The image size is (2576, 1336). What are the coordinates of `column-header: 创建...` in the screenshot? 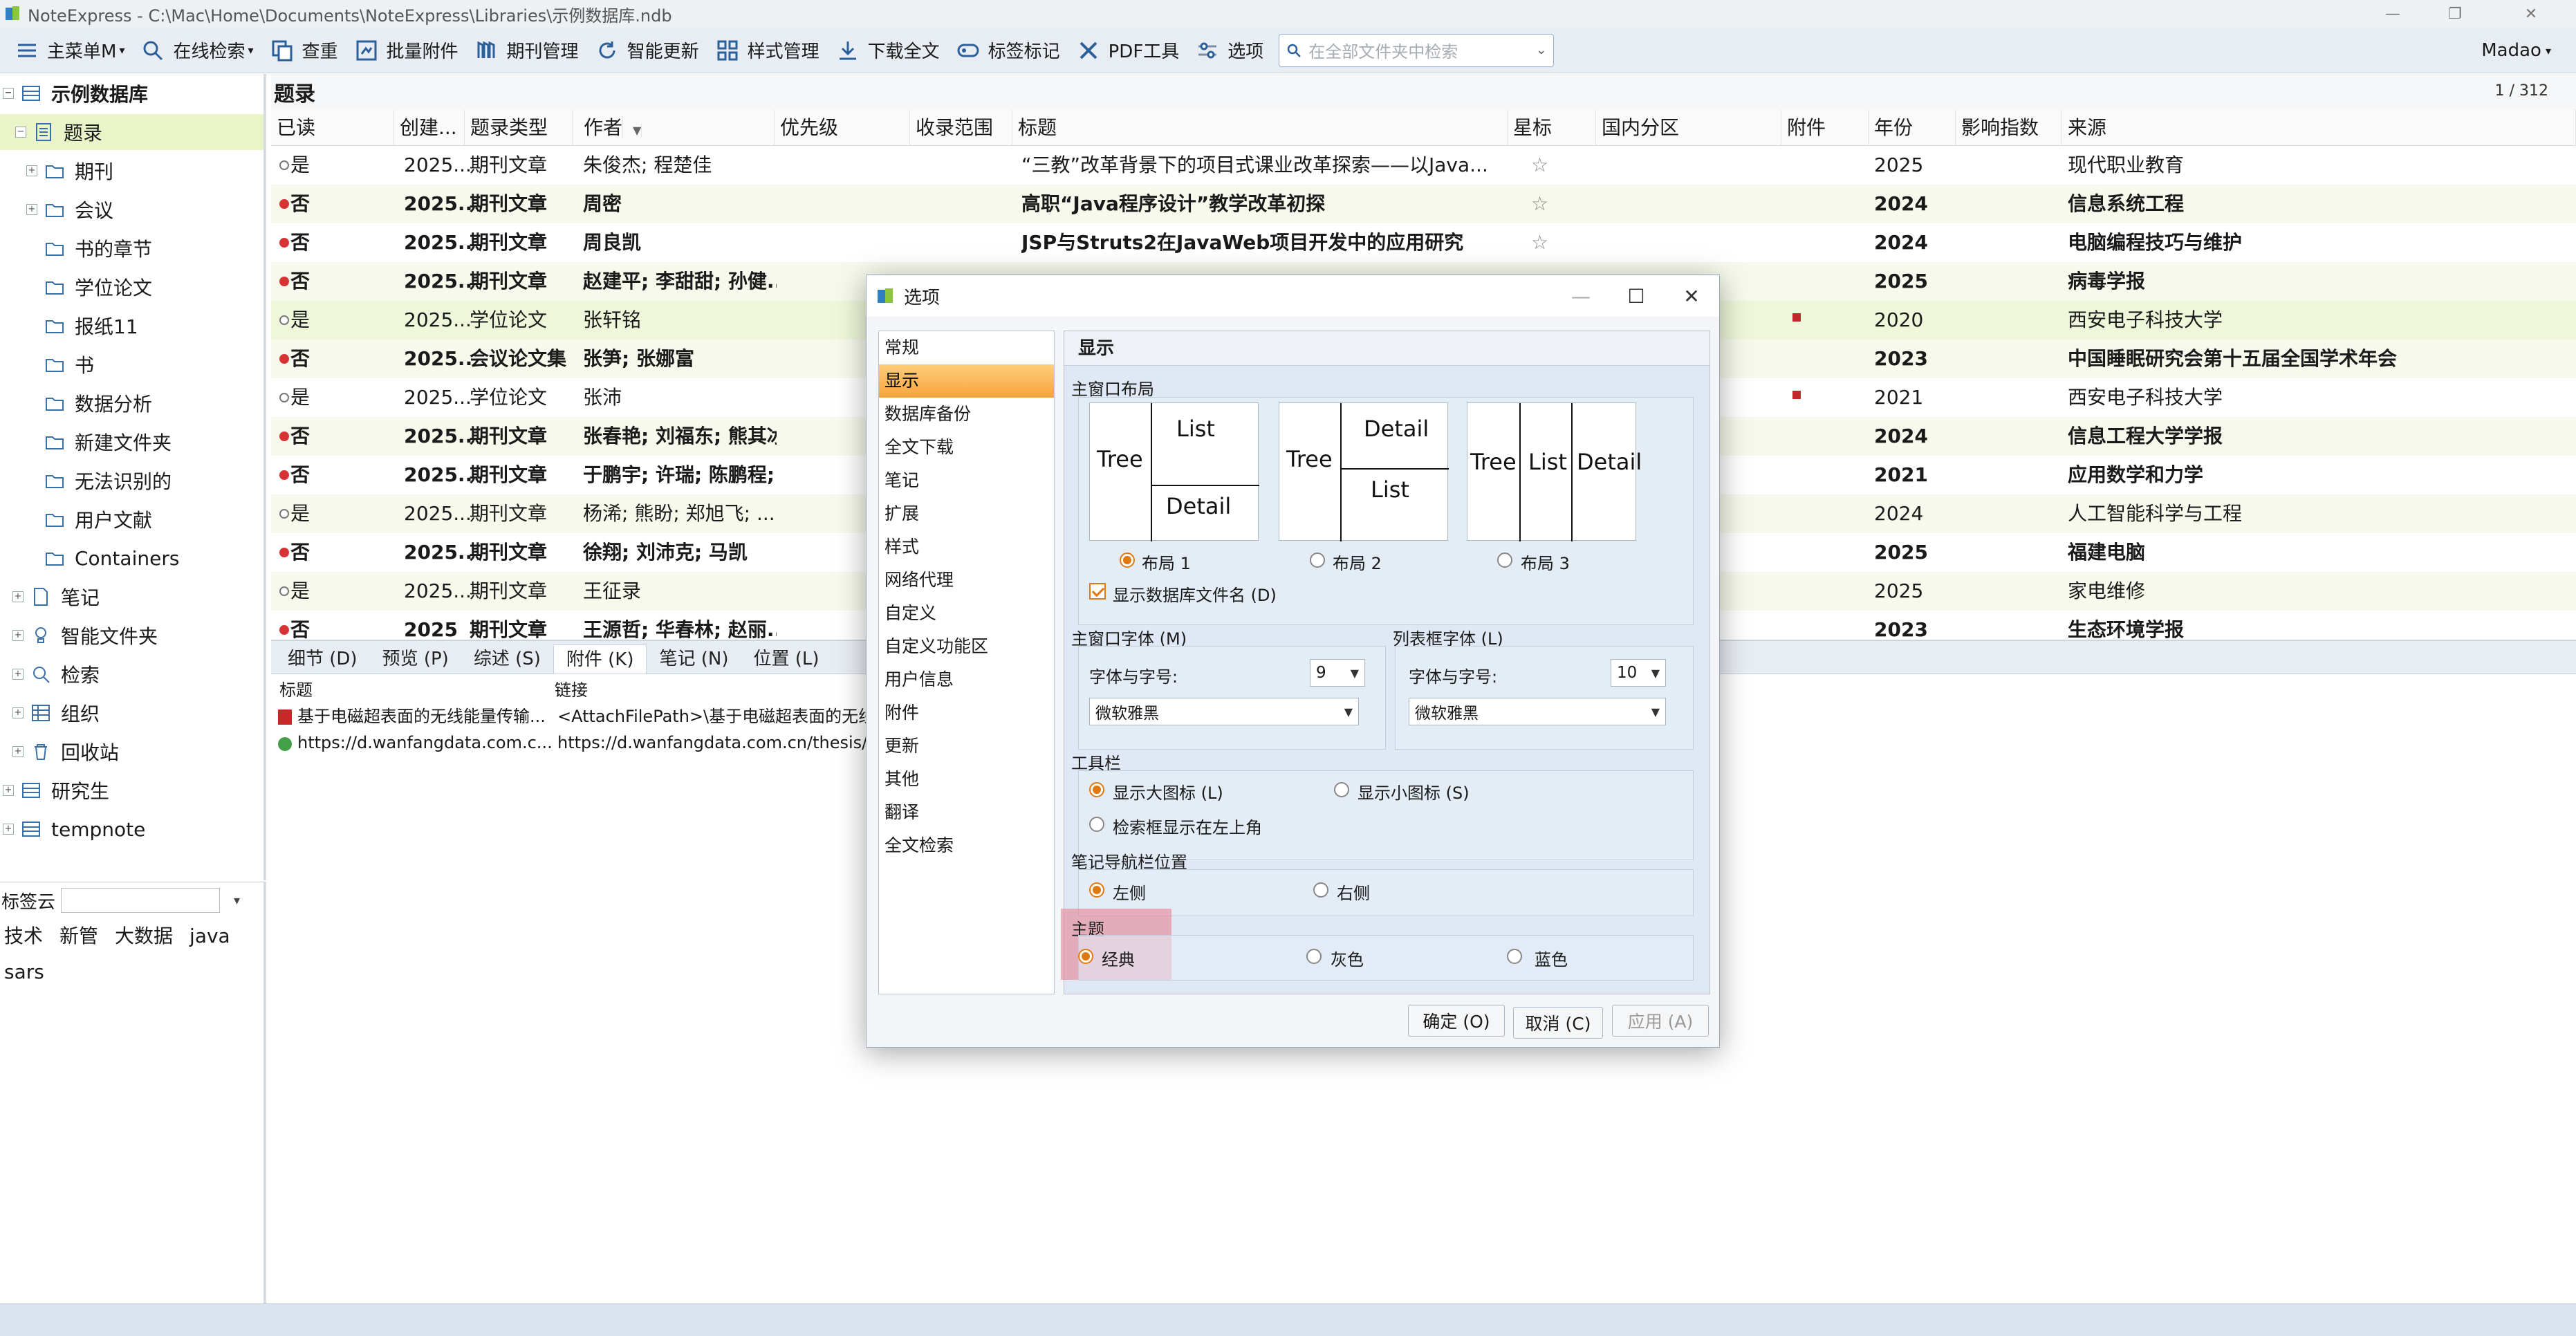 It's located at (429, 128).